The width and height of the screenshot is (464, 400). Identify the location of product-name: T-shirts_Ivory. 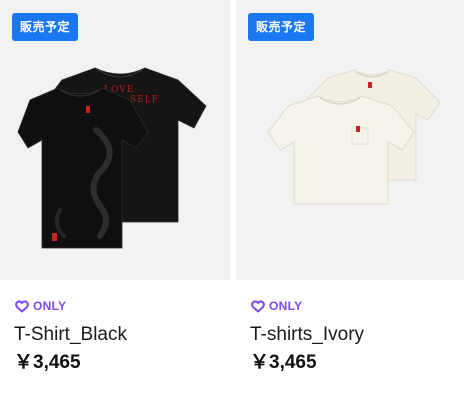
(353, 335).